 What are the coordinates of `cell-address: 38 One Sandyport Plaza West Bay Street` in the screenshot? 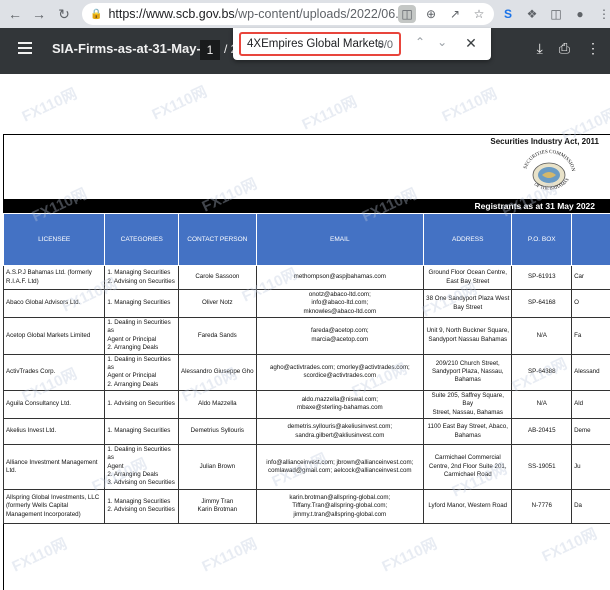 It's located at (467, 303).